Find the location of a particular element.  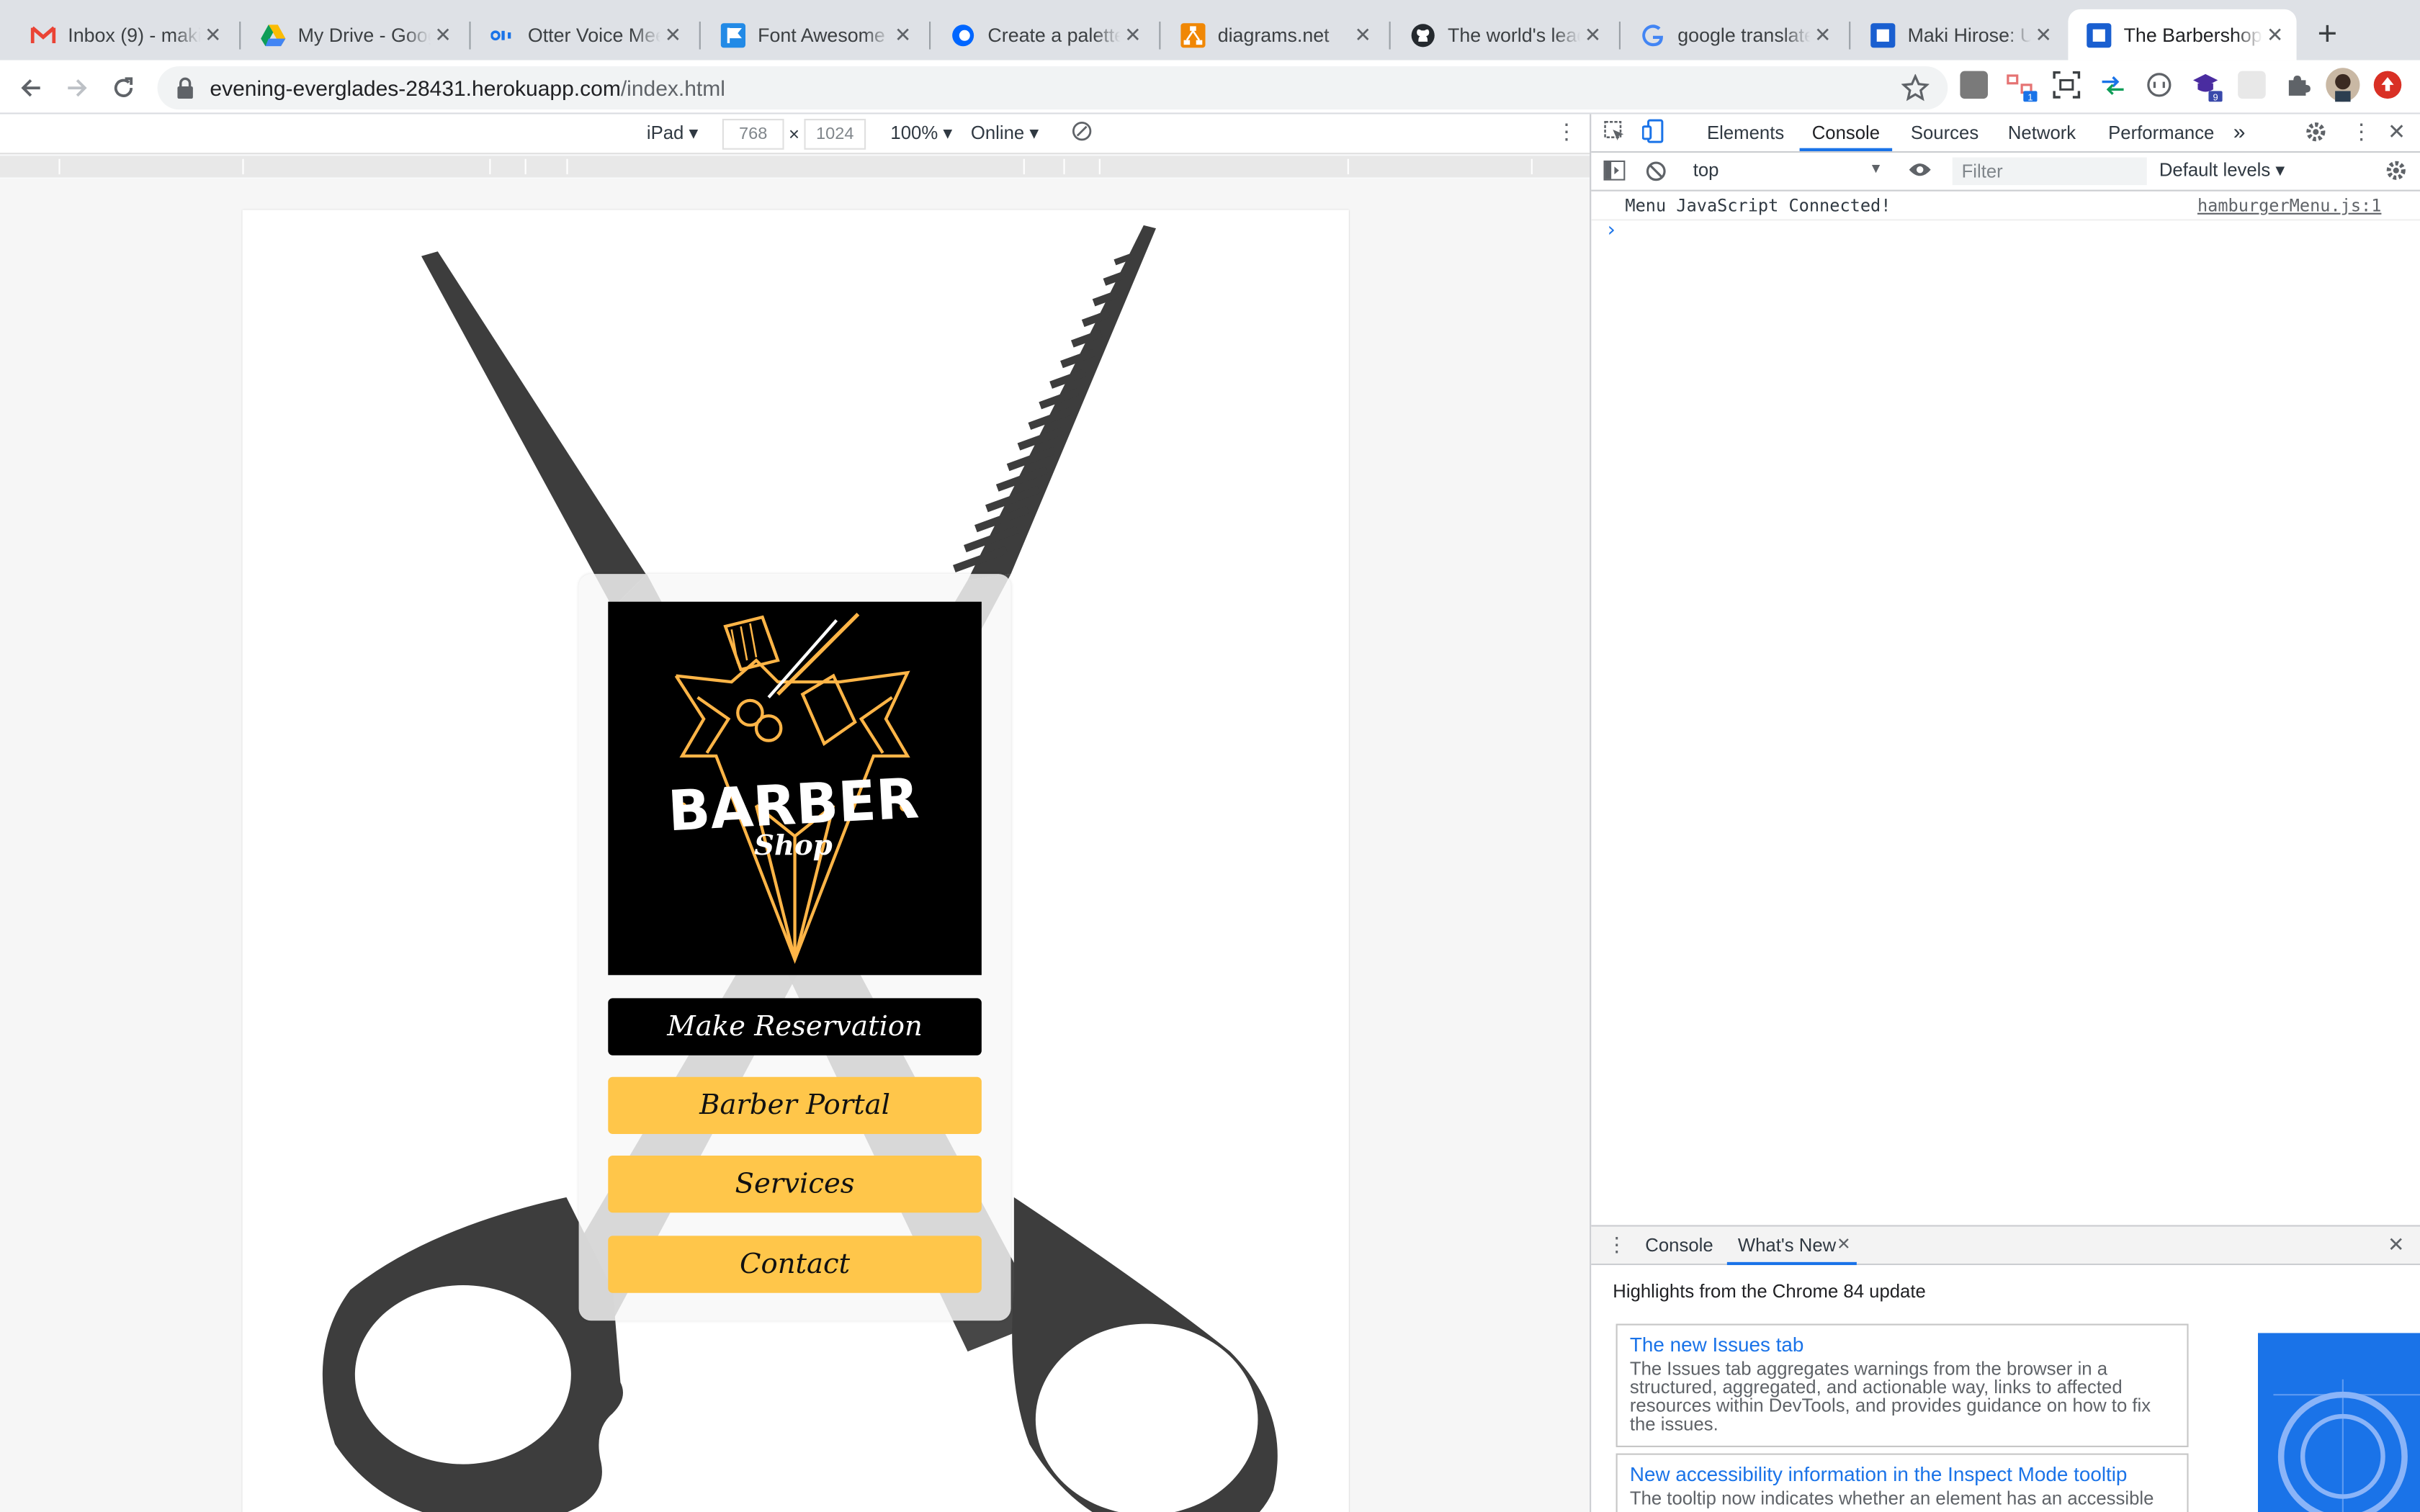

make-reservation-button: Make Reservation is located at coordinates (795, 1027).